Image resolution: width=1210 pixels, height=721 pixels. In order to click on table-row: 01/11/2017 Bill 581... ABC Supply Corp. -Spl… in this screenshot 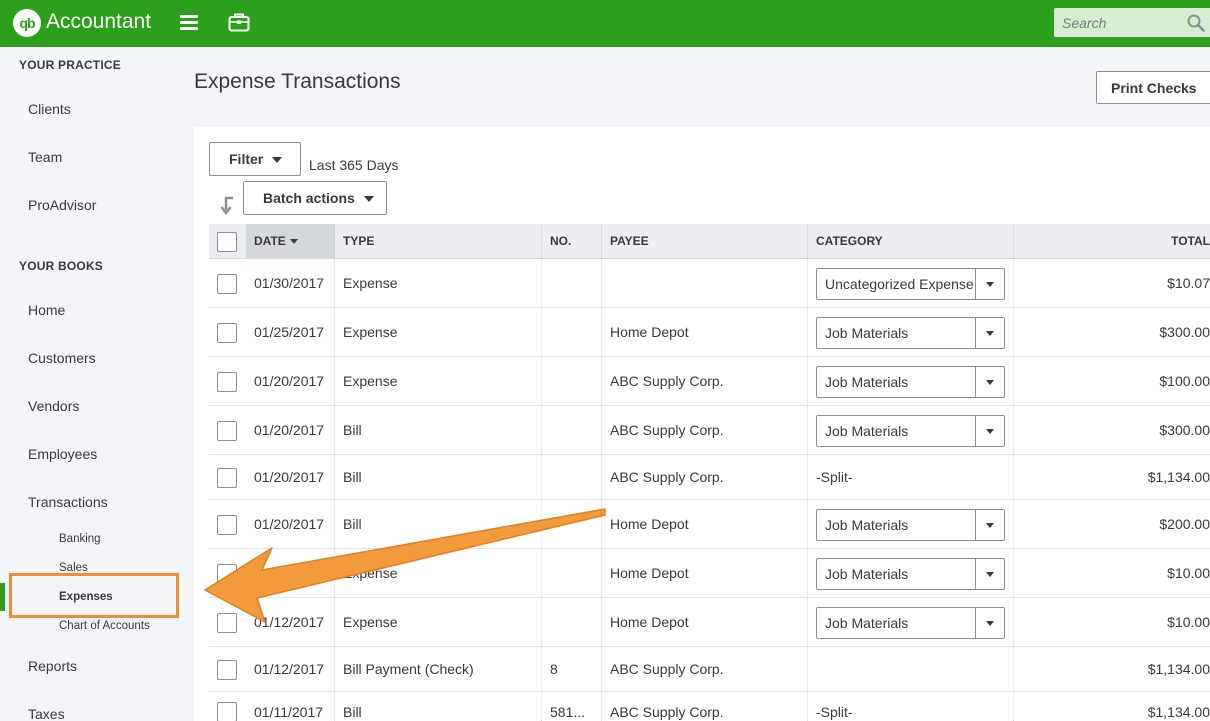, I will do `click(709, 706)`.